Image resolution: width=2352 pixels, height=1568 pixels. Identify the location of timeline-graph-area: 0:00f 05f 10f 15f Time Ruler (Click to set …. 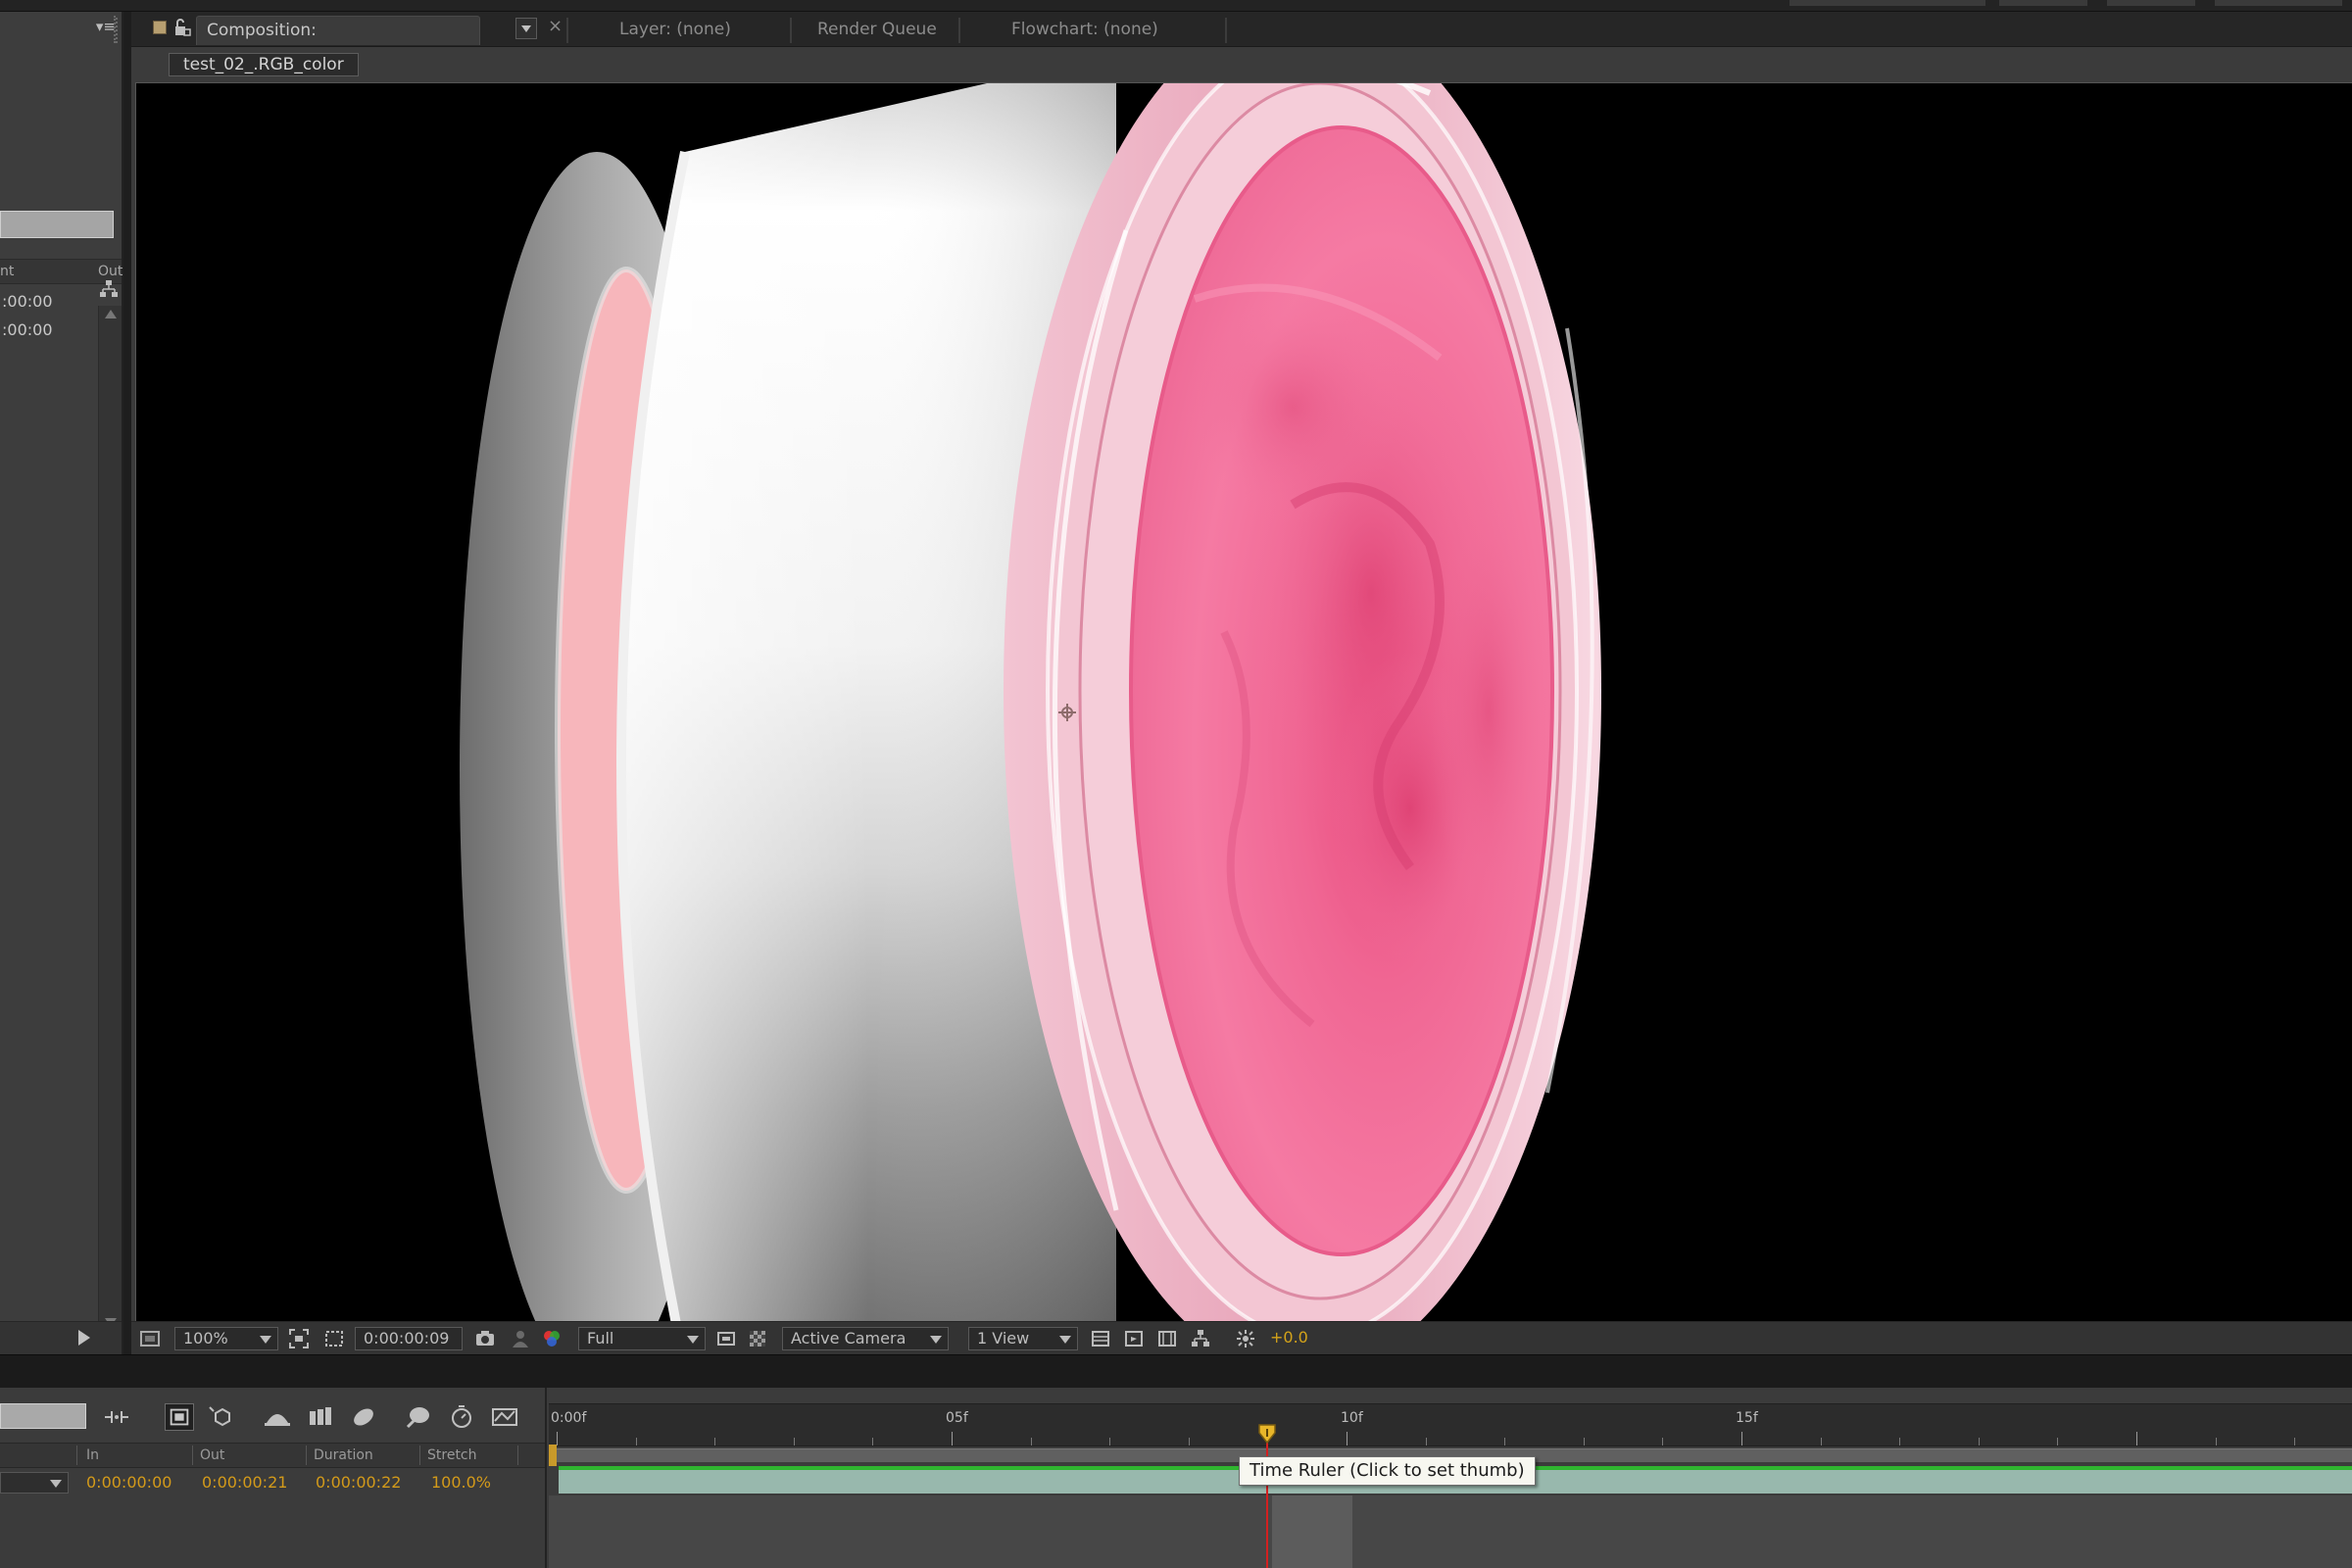
(1450, 1478).